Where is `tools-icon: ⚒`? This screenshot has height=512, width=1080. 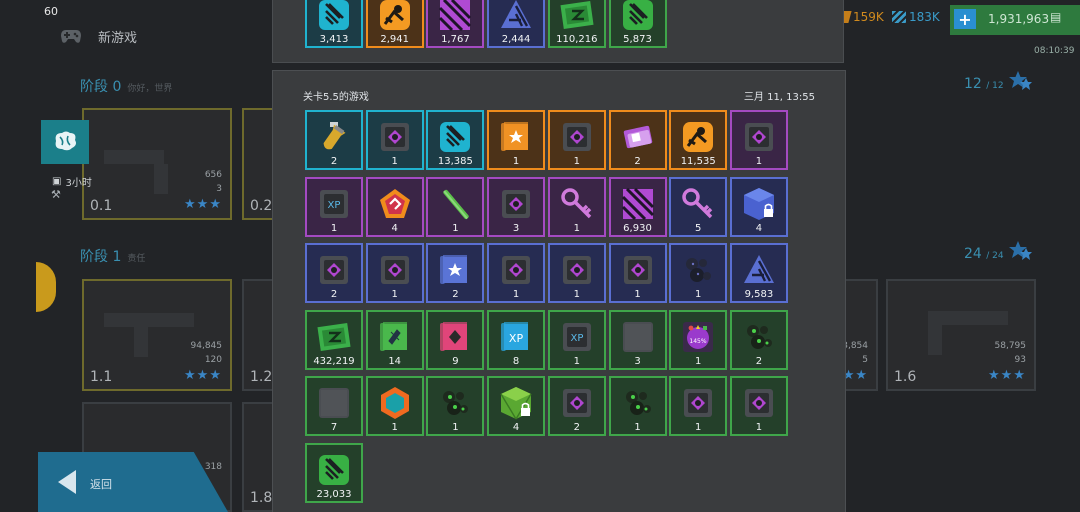 tools-icon: ⚒ is located at coordinates (56, 194).